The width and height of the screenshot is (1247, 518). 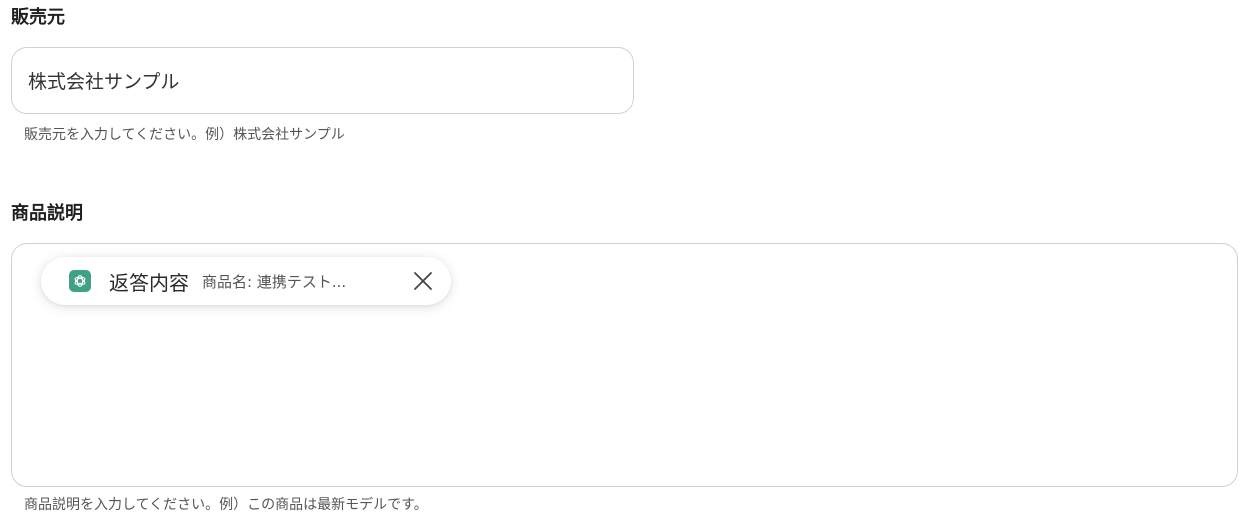 I want to click on openai-icon, so click(x=80, y=281).